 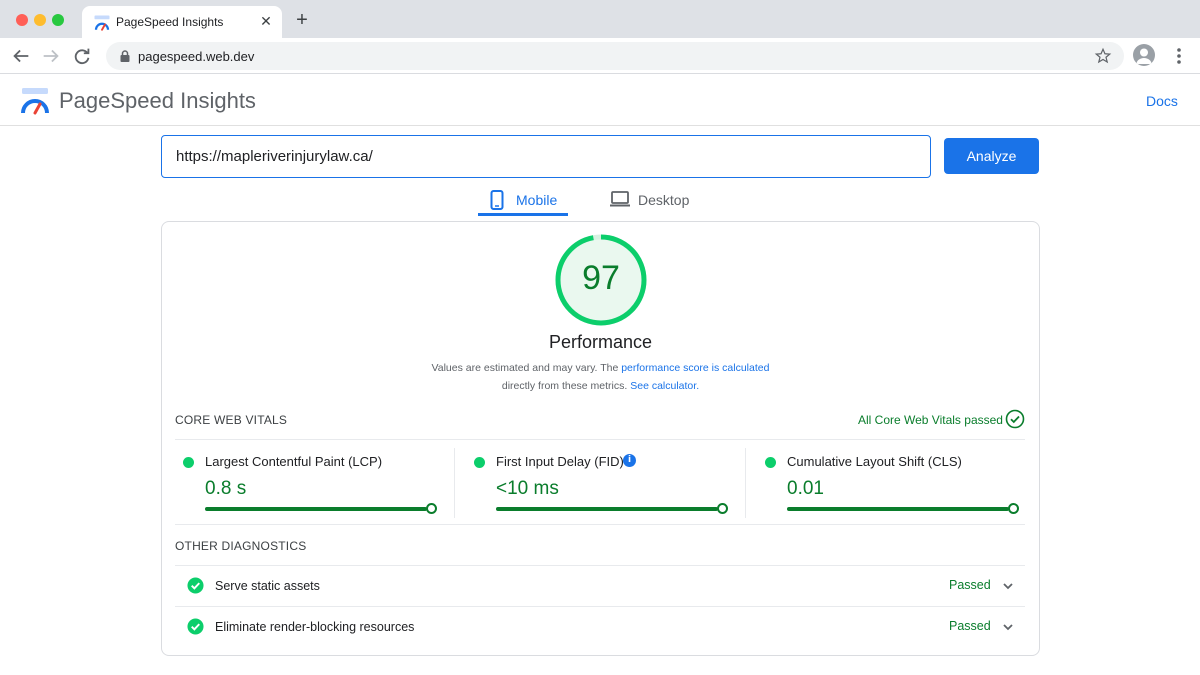 What do you see at coordinates (546, 156) in the screenshot?
I see `url-input` at bounding box center [546, 156].